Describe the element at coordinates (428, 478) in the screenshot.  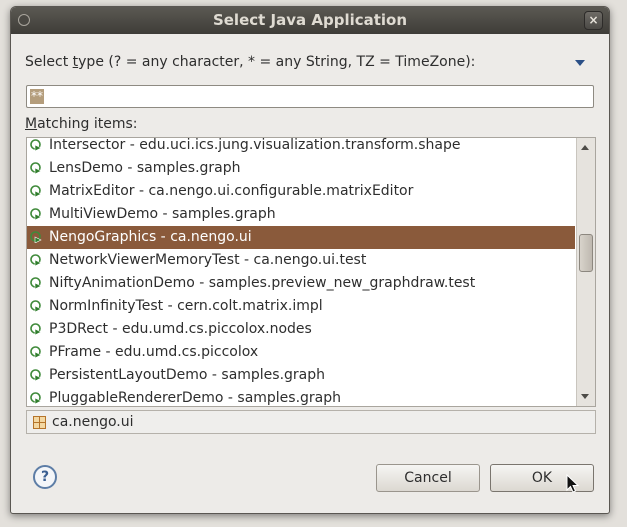
I see `cancel-button: Cancel` at that location.